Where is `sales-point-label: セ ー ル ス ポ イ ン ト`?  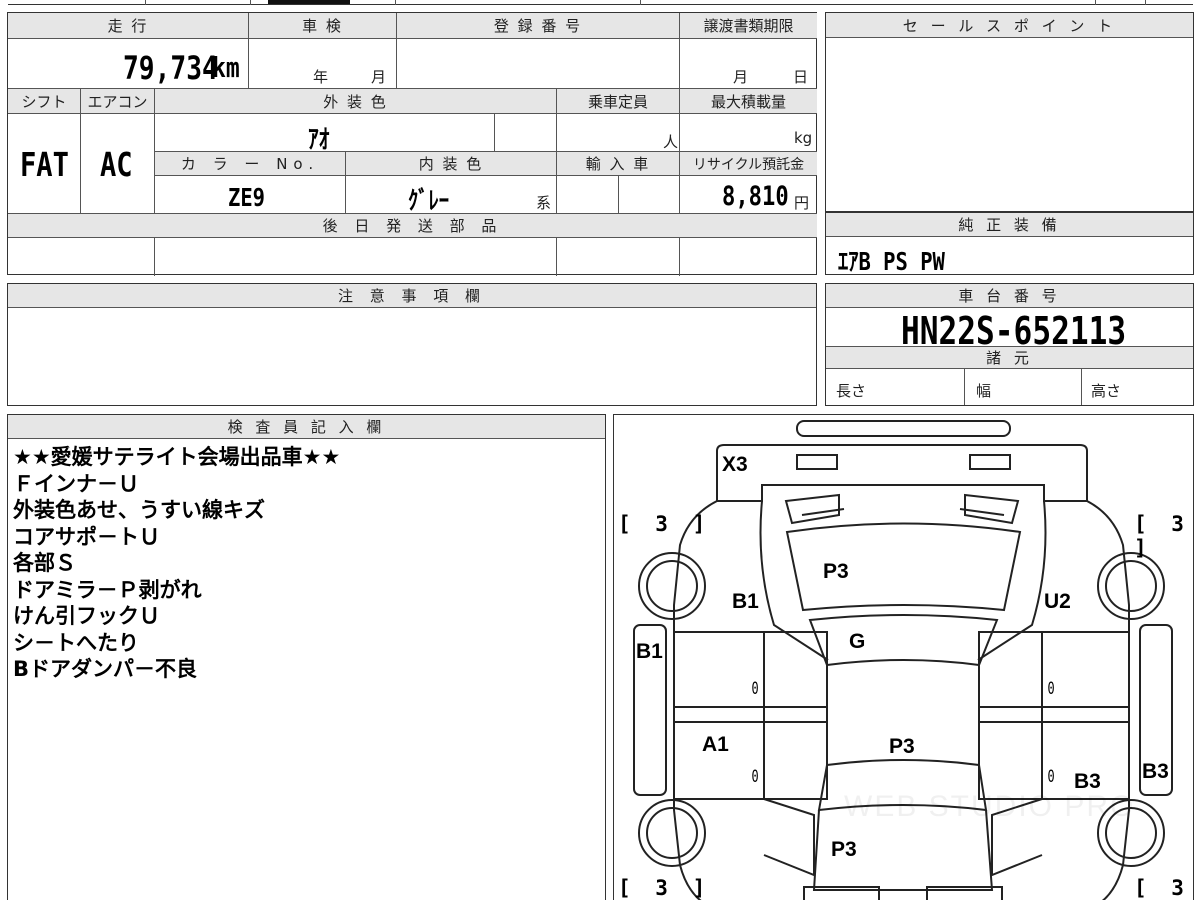 sales-point-label: セ ー ル ス ポ イ ン ト is located at coordinates (1009, 25).